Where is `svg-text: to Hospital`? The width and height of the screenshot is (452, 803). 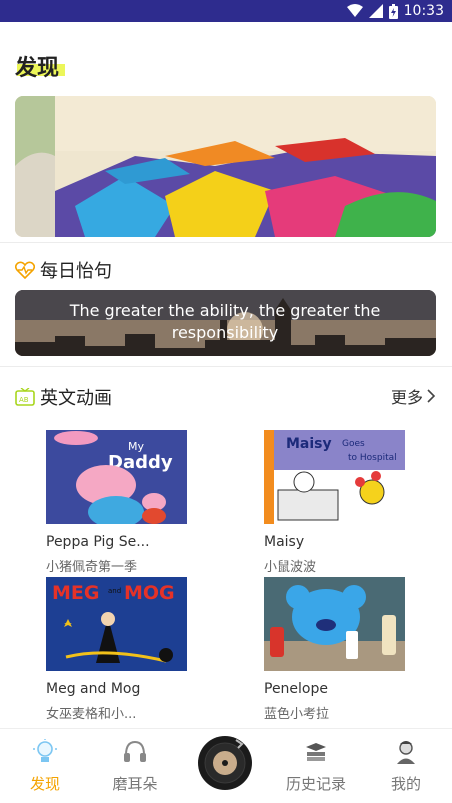
svg-text: to Hospital is located at coordinates (372, 458).